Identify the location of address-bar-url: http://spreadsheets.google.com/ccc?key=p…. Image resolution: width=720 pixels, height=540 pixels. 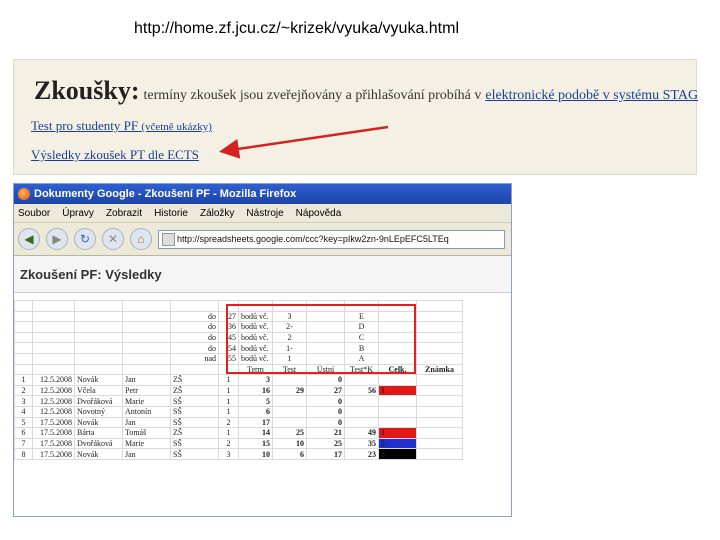
(313, 239).